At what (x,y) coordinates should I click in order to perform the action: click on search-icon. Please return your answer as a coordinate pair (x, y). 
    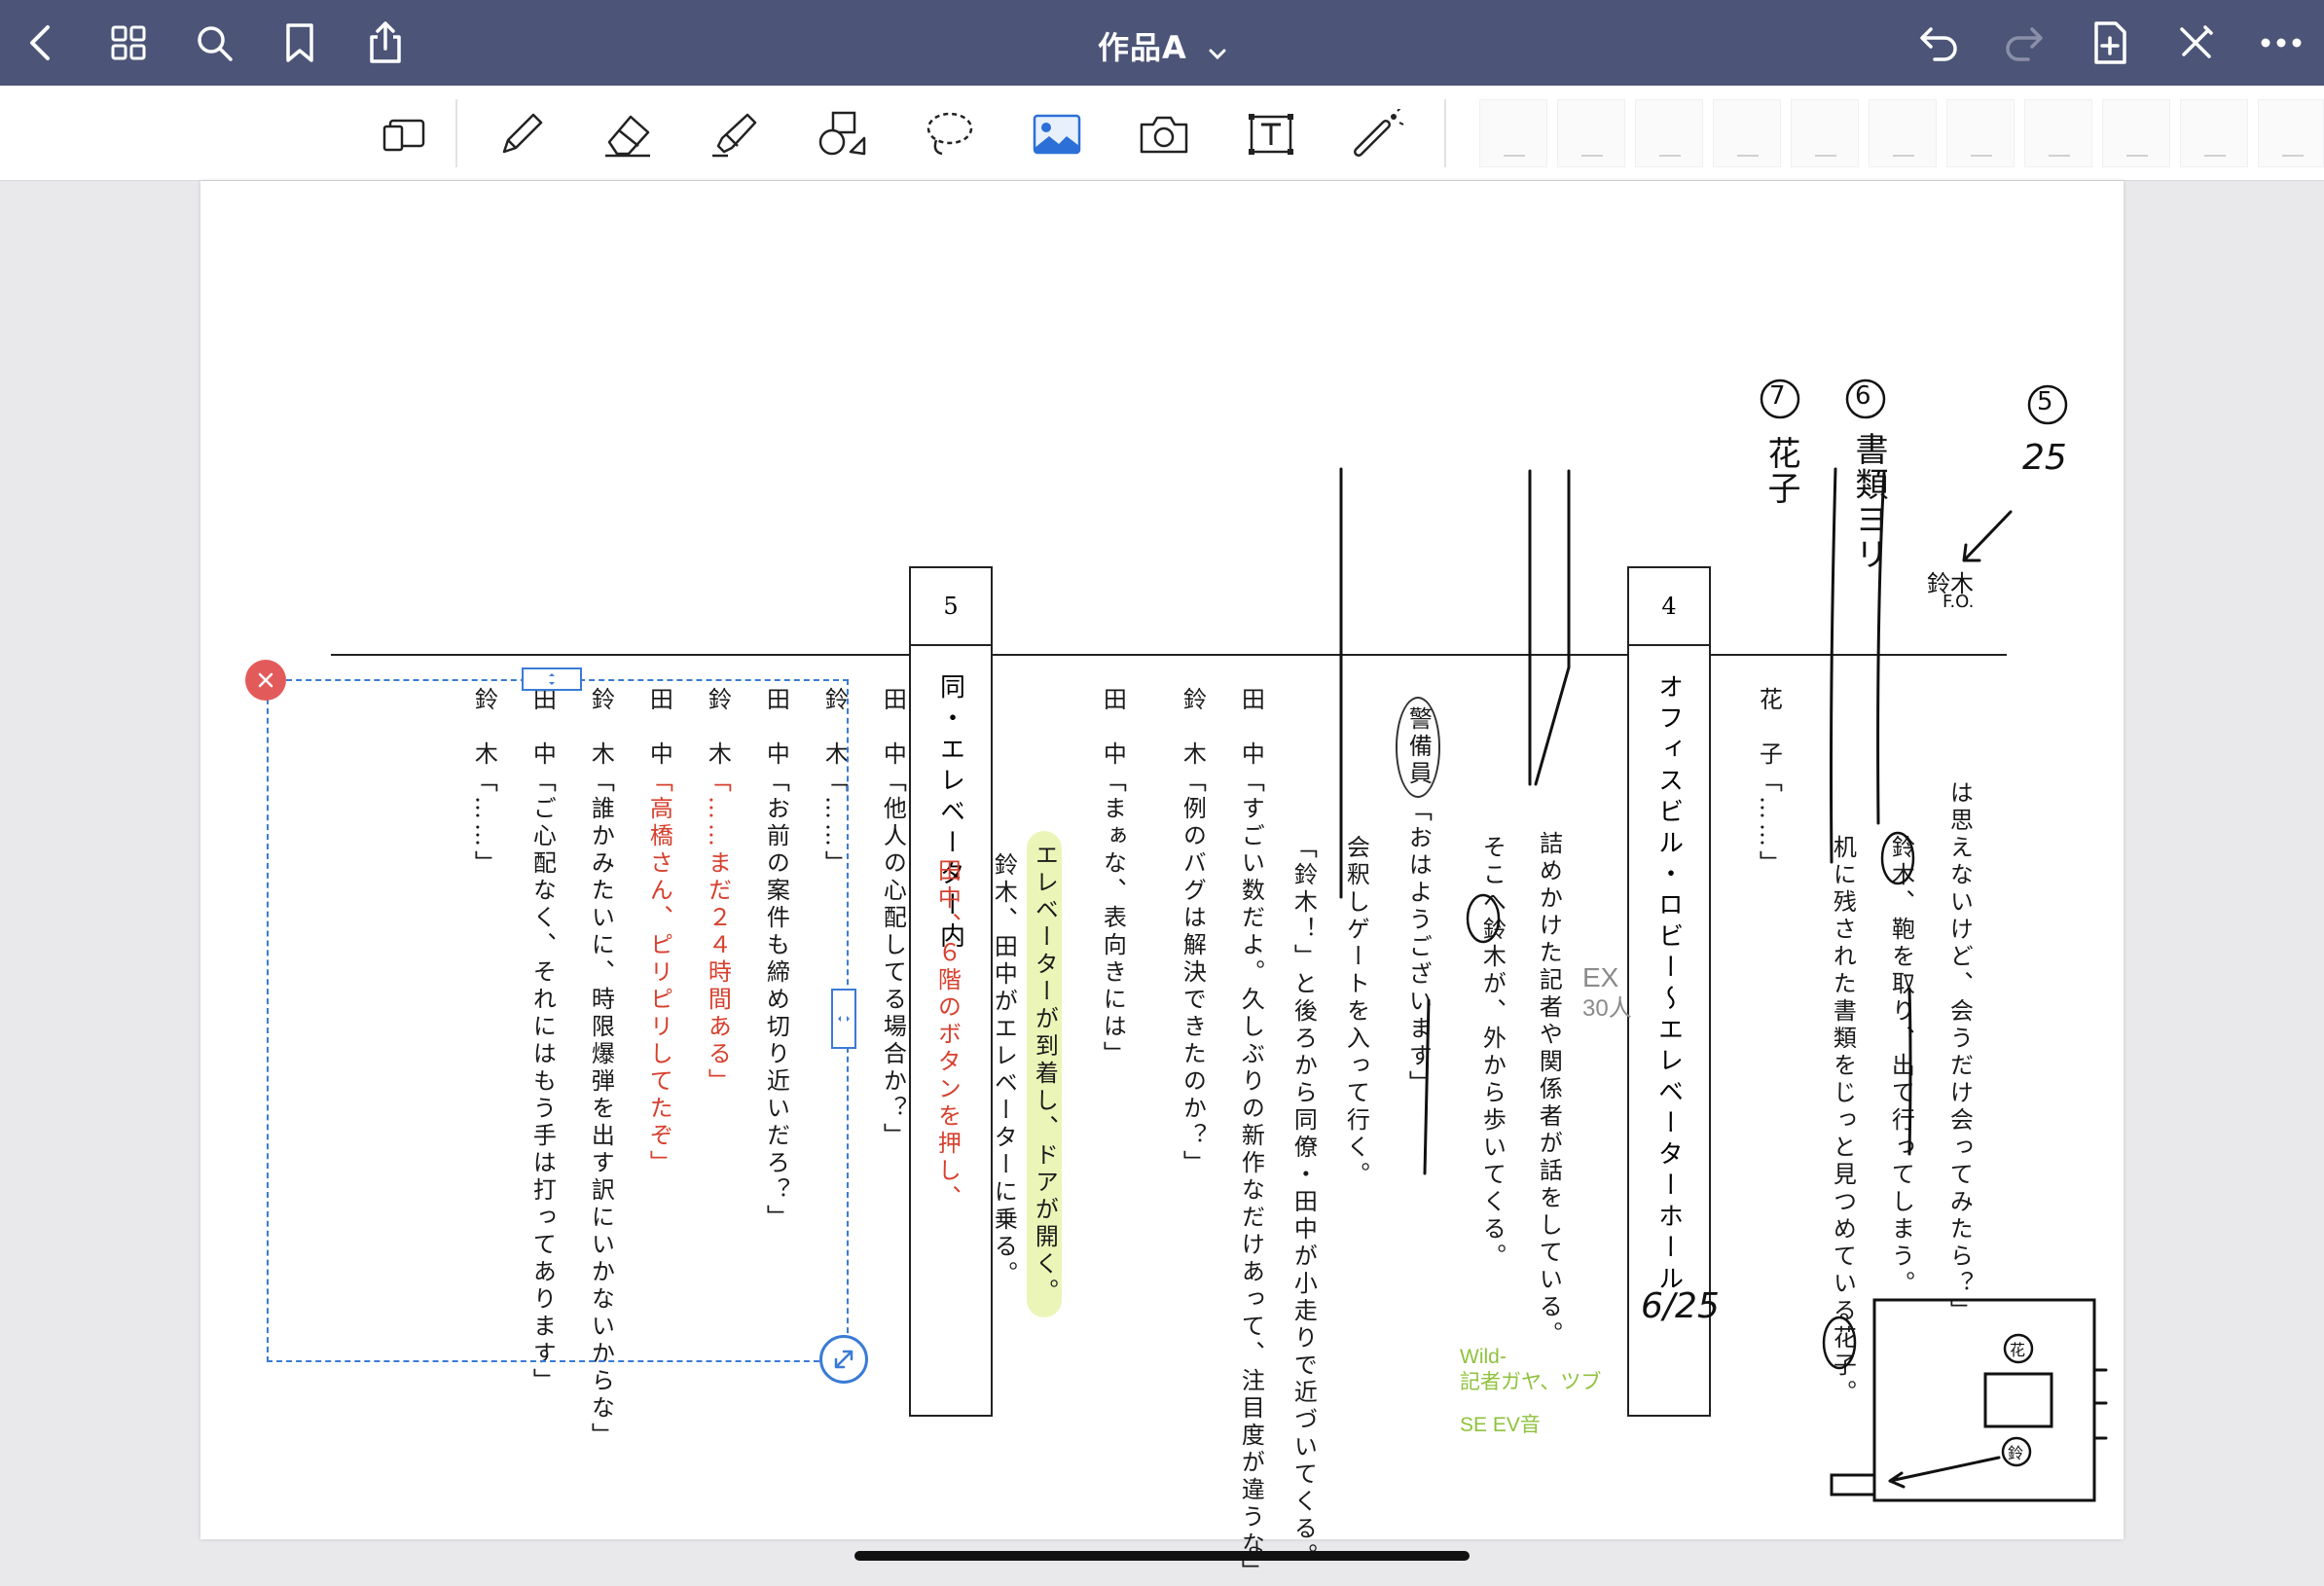
    Looking at the image, I should click on (214, 43).